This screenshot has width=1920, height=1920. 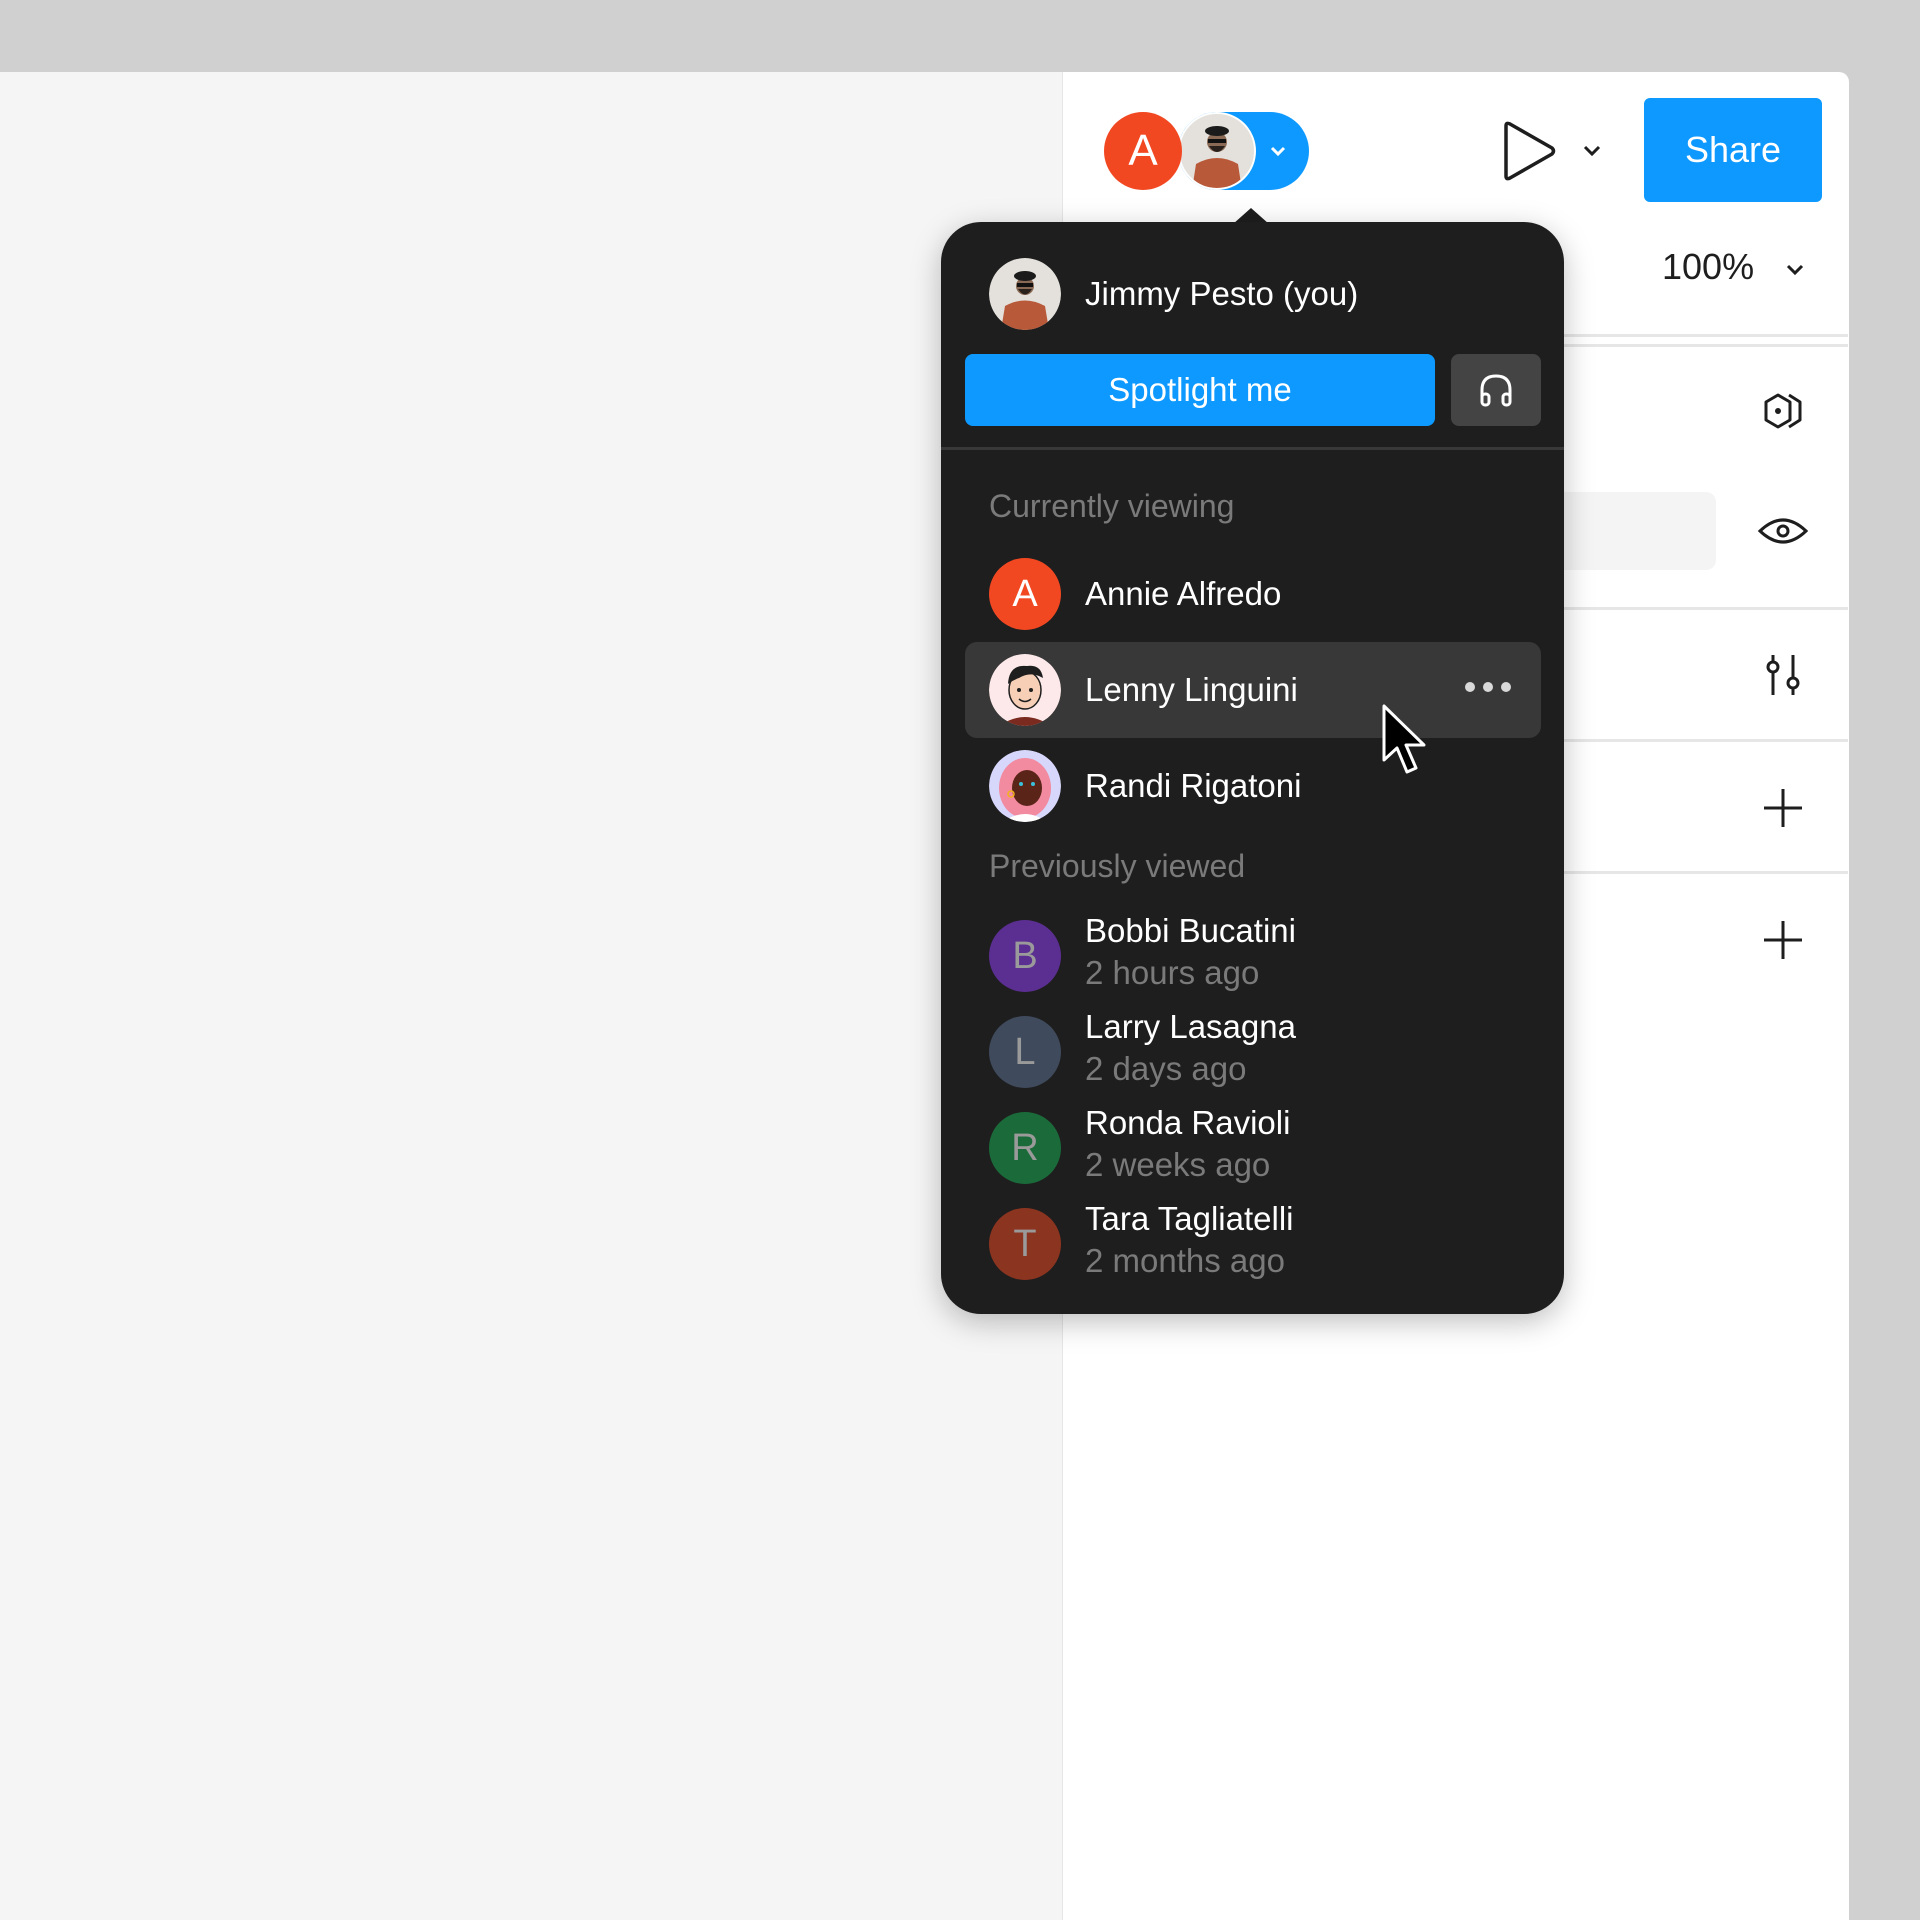 I want to click on collaborator-avatar-annie: A, so click(x=1143, y=151).